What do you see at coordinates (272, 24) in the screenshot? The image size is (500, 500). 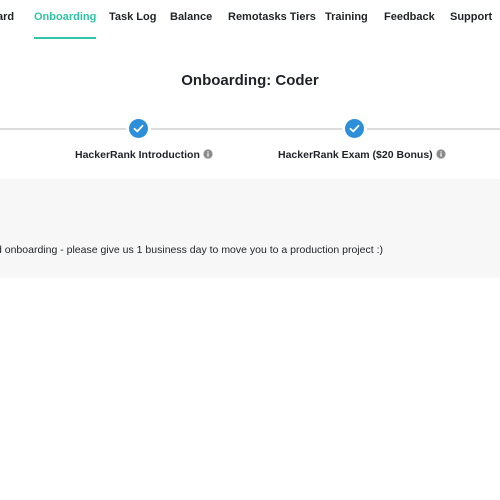 I see `nav-item-remotasks-tiers: Remotasks Tiers` at bounding box center [272, 24].